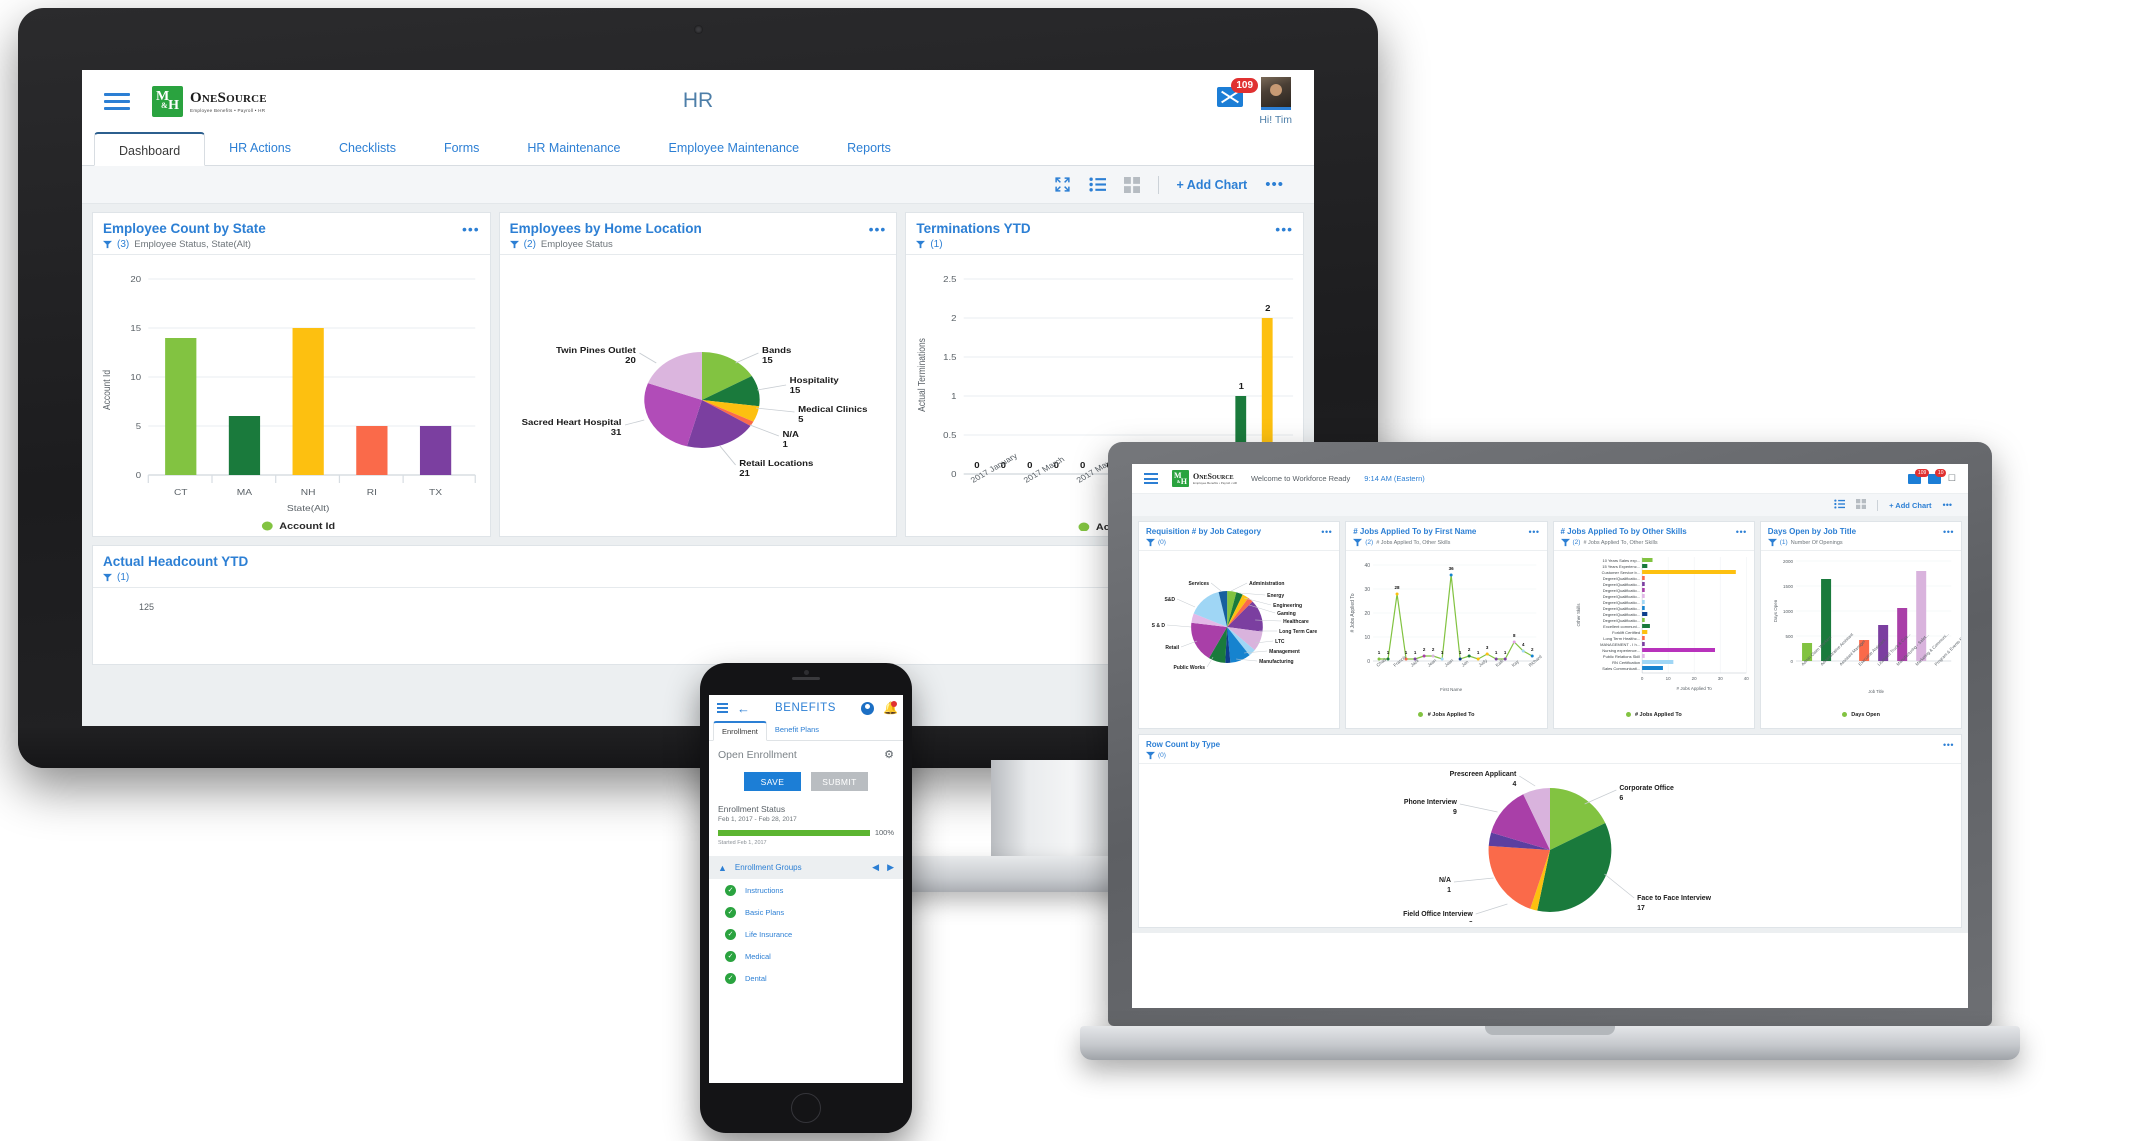 The image size is (2150, 1141). Describe the element at coordinates (1641, 678) in the screenshot. I see `svg-text: 0` at that location.